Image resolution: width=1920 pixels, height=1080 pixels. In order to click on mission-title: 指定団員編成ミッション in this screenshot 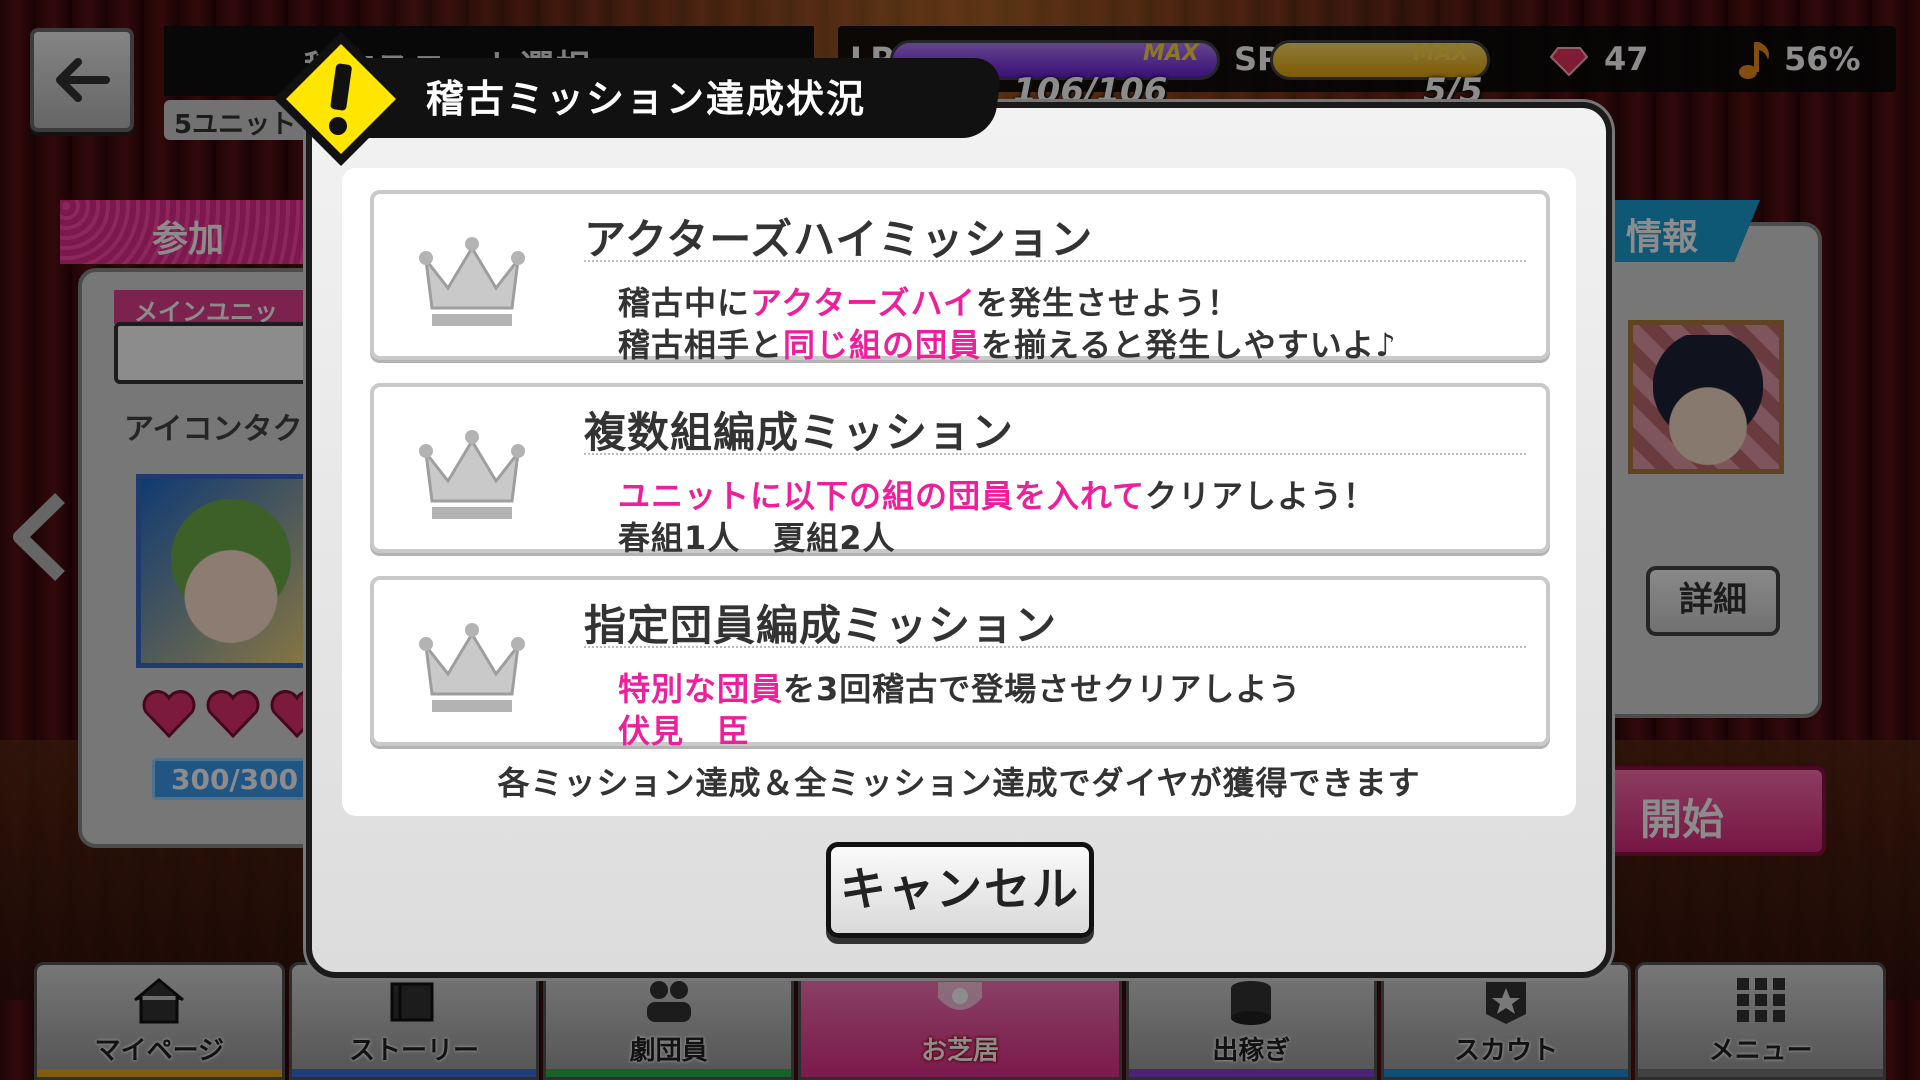, I will do `click(821, 625)`.